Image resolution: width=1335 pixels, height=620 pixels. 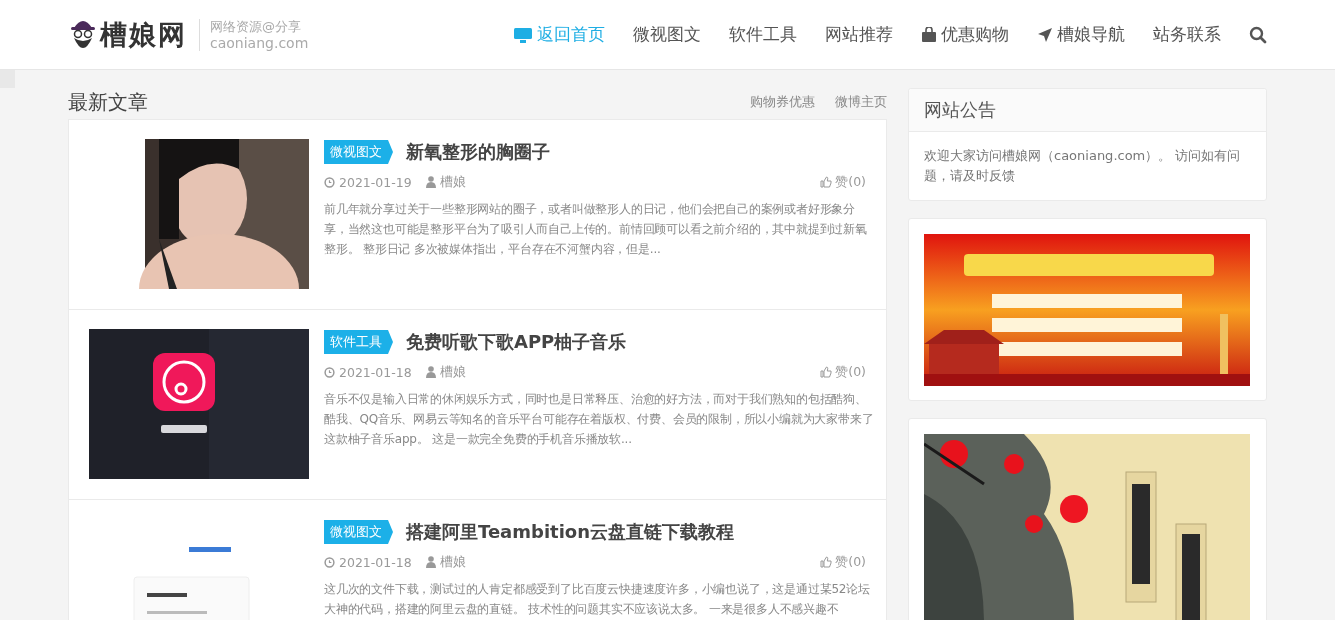 What do you see at coordinates (1187, 34) in the screenshot?
I see `nav-item: 站务联系` at bounding box center [1187, 34].